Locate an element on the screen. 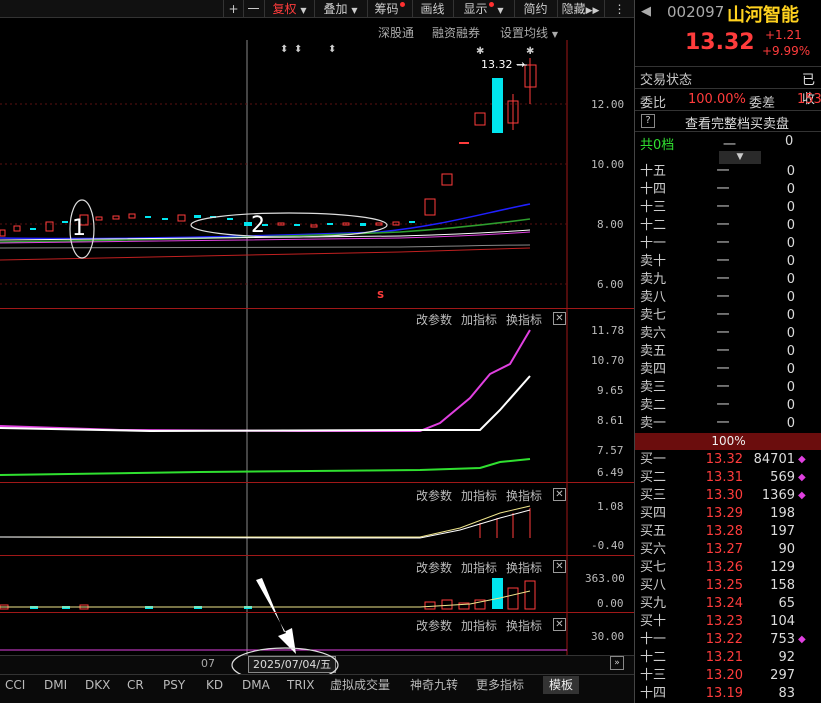  level-label: 十四 is located at coordinates (653, 189).